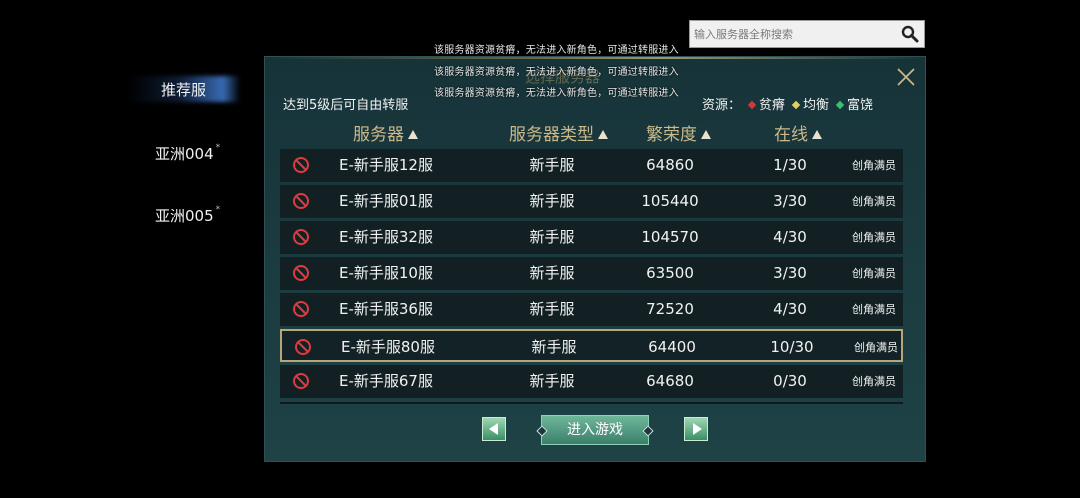 The height and width of the screenshot is (498, 1080). What do you see at coordinates (670, 273) in the screenshot?
I see `server-prosperity: 63500` at bounding box center [670, 273].